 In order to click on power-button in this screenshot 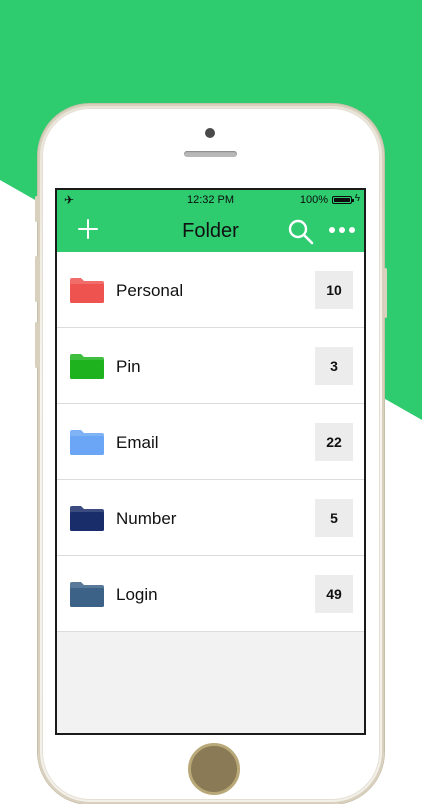, I will do `click(385, 293)`.